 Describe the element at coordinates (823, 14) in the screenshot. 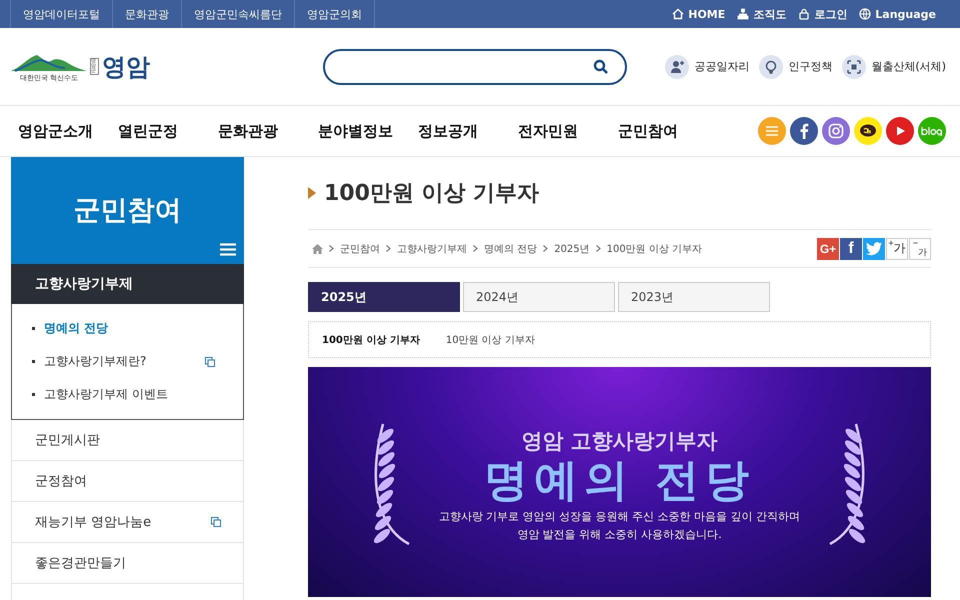

I see `utility-link: 로그인` at that location.